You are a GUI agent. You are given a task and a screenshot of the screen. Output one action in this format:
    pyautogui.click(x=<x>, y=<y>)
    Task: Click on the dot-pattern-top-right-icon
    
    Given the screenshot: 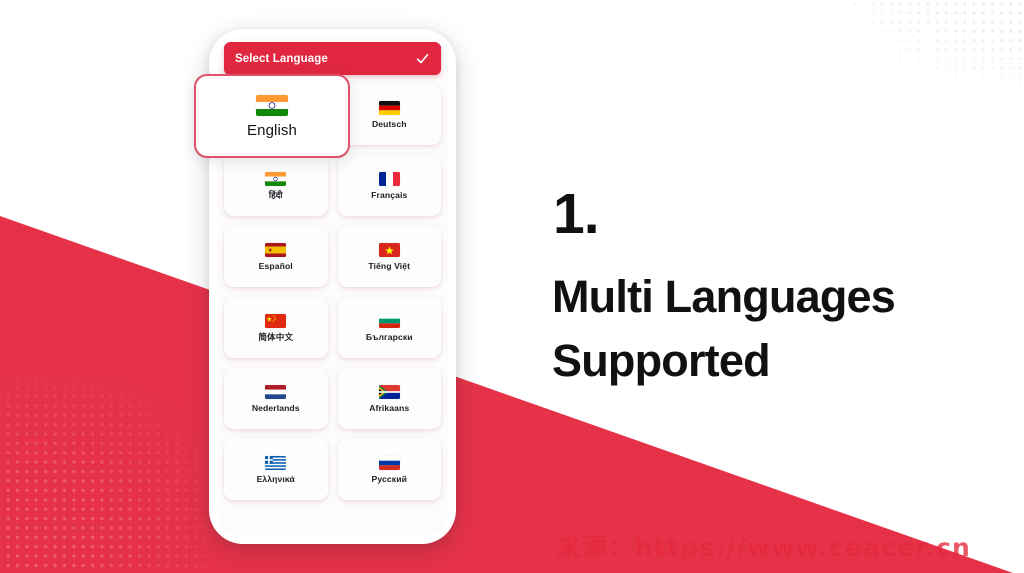 What is the action you would take?
    pyautogui.click(x=914, y=62)
    